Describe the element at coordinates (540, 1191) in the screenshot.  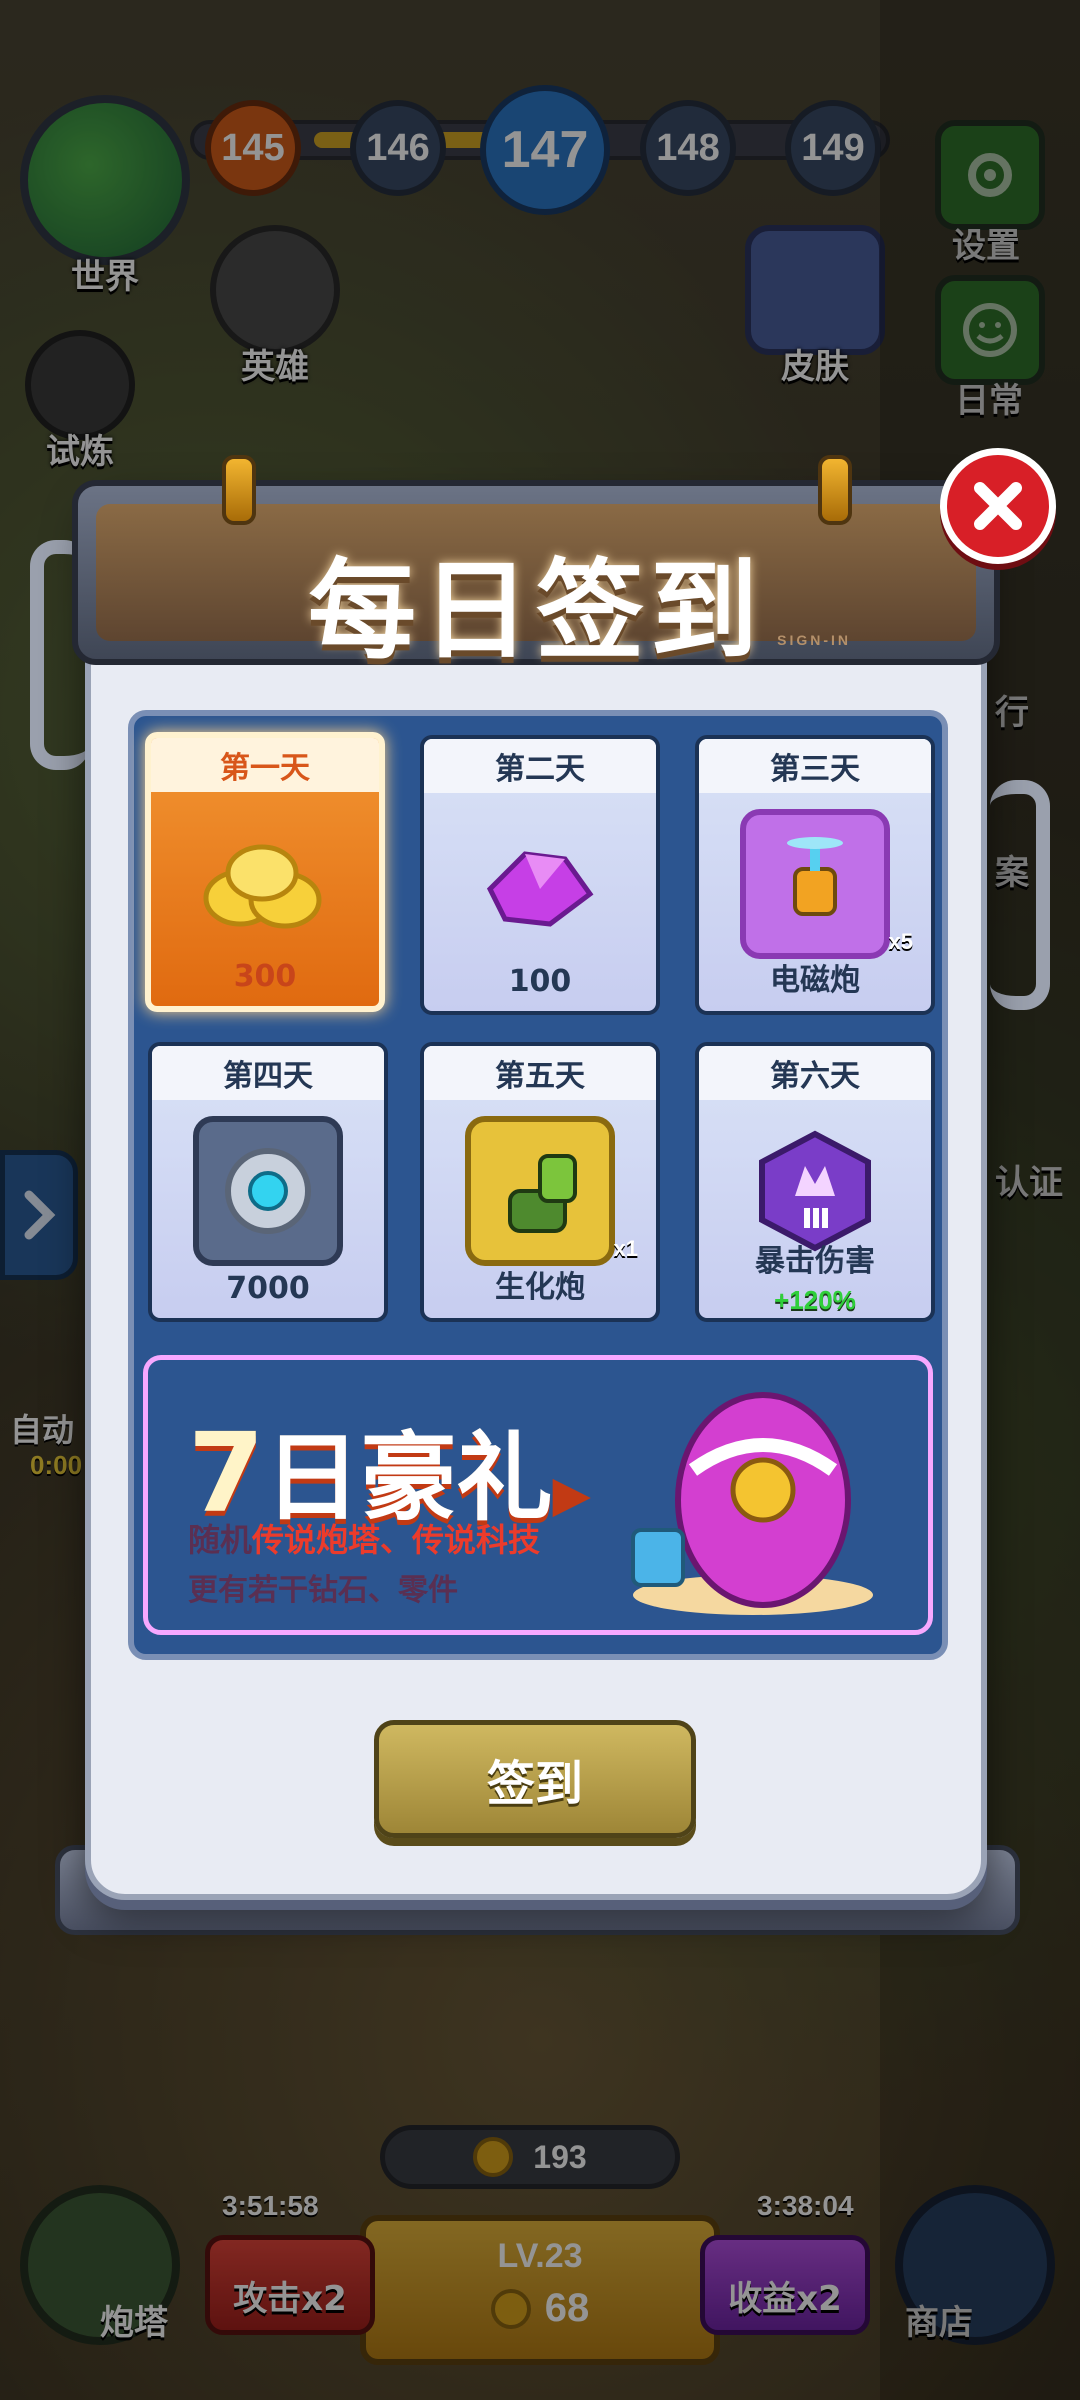
I see `biochemical-cannon-icon` at that location.